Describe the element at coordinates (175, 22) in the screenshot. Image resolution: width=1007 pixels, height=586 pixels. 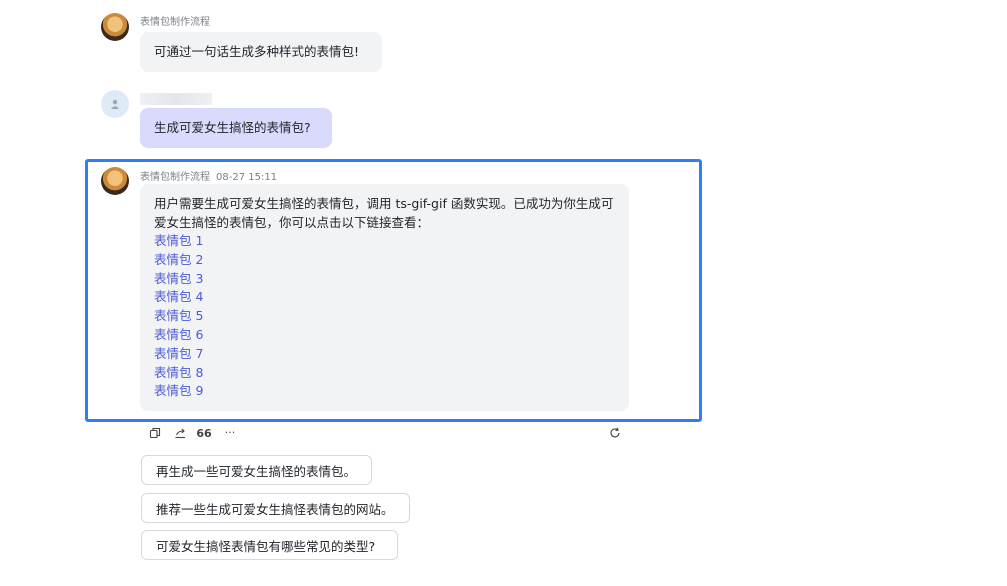
I see `sender-name: 表情包制作流程` at that location.